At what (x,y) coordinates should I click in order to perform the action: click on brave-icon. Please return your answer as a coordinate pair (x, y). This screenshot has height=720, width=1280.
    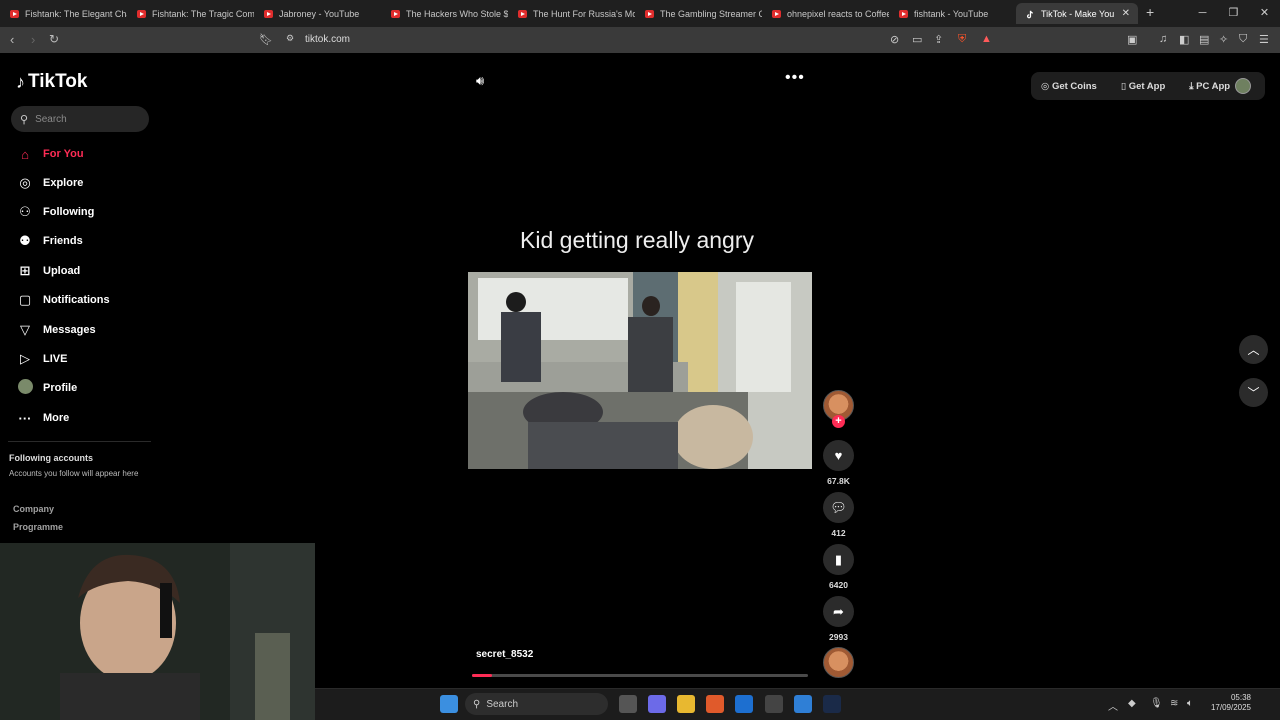
    Looking at the image, I should click on (715, 704).